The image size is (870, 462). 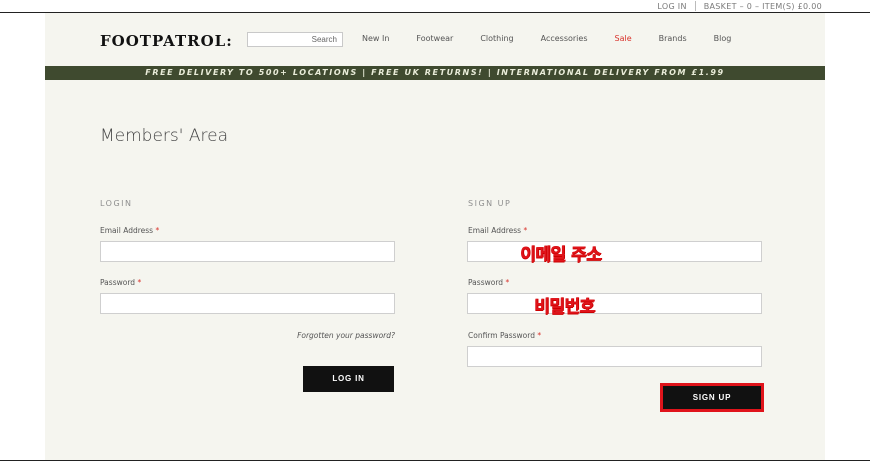 What do you see at coordinates (127, 230) in the screenshot?
I see `login-email-label-text: Email Address` at bounding box center [127, 230].